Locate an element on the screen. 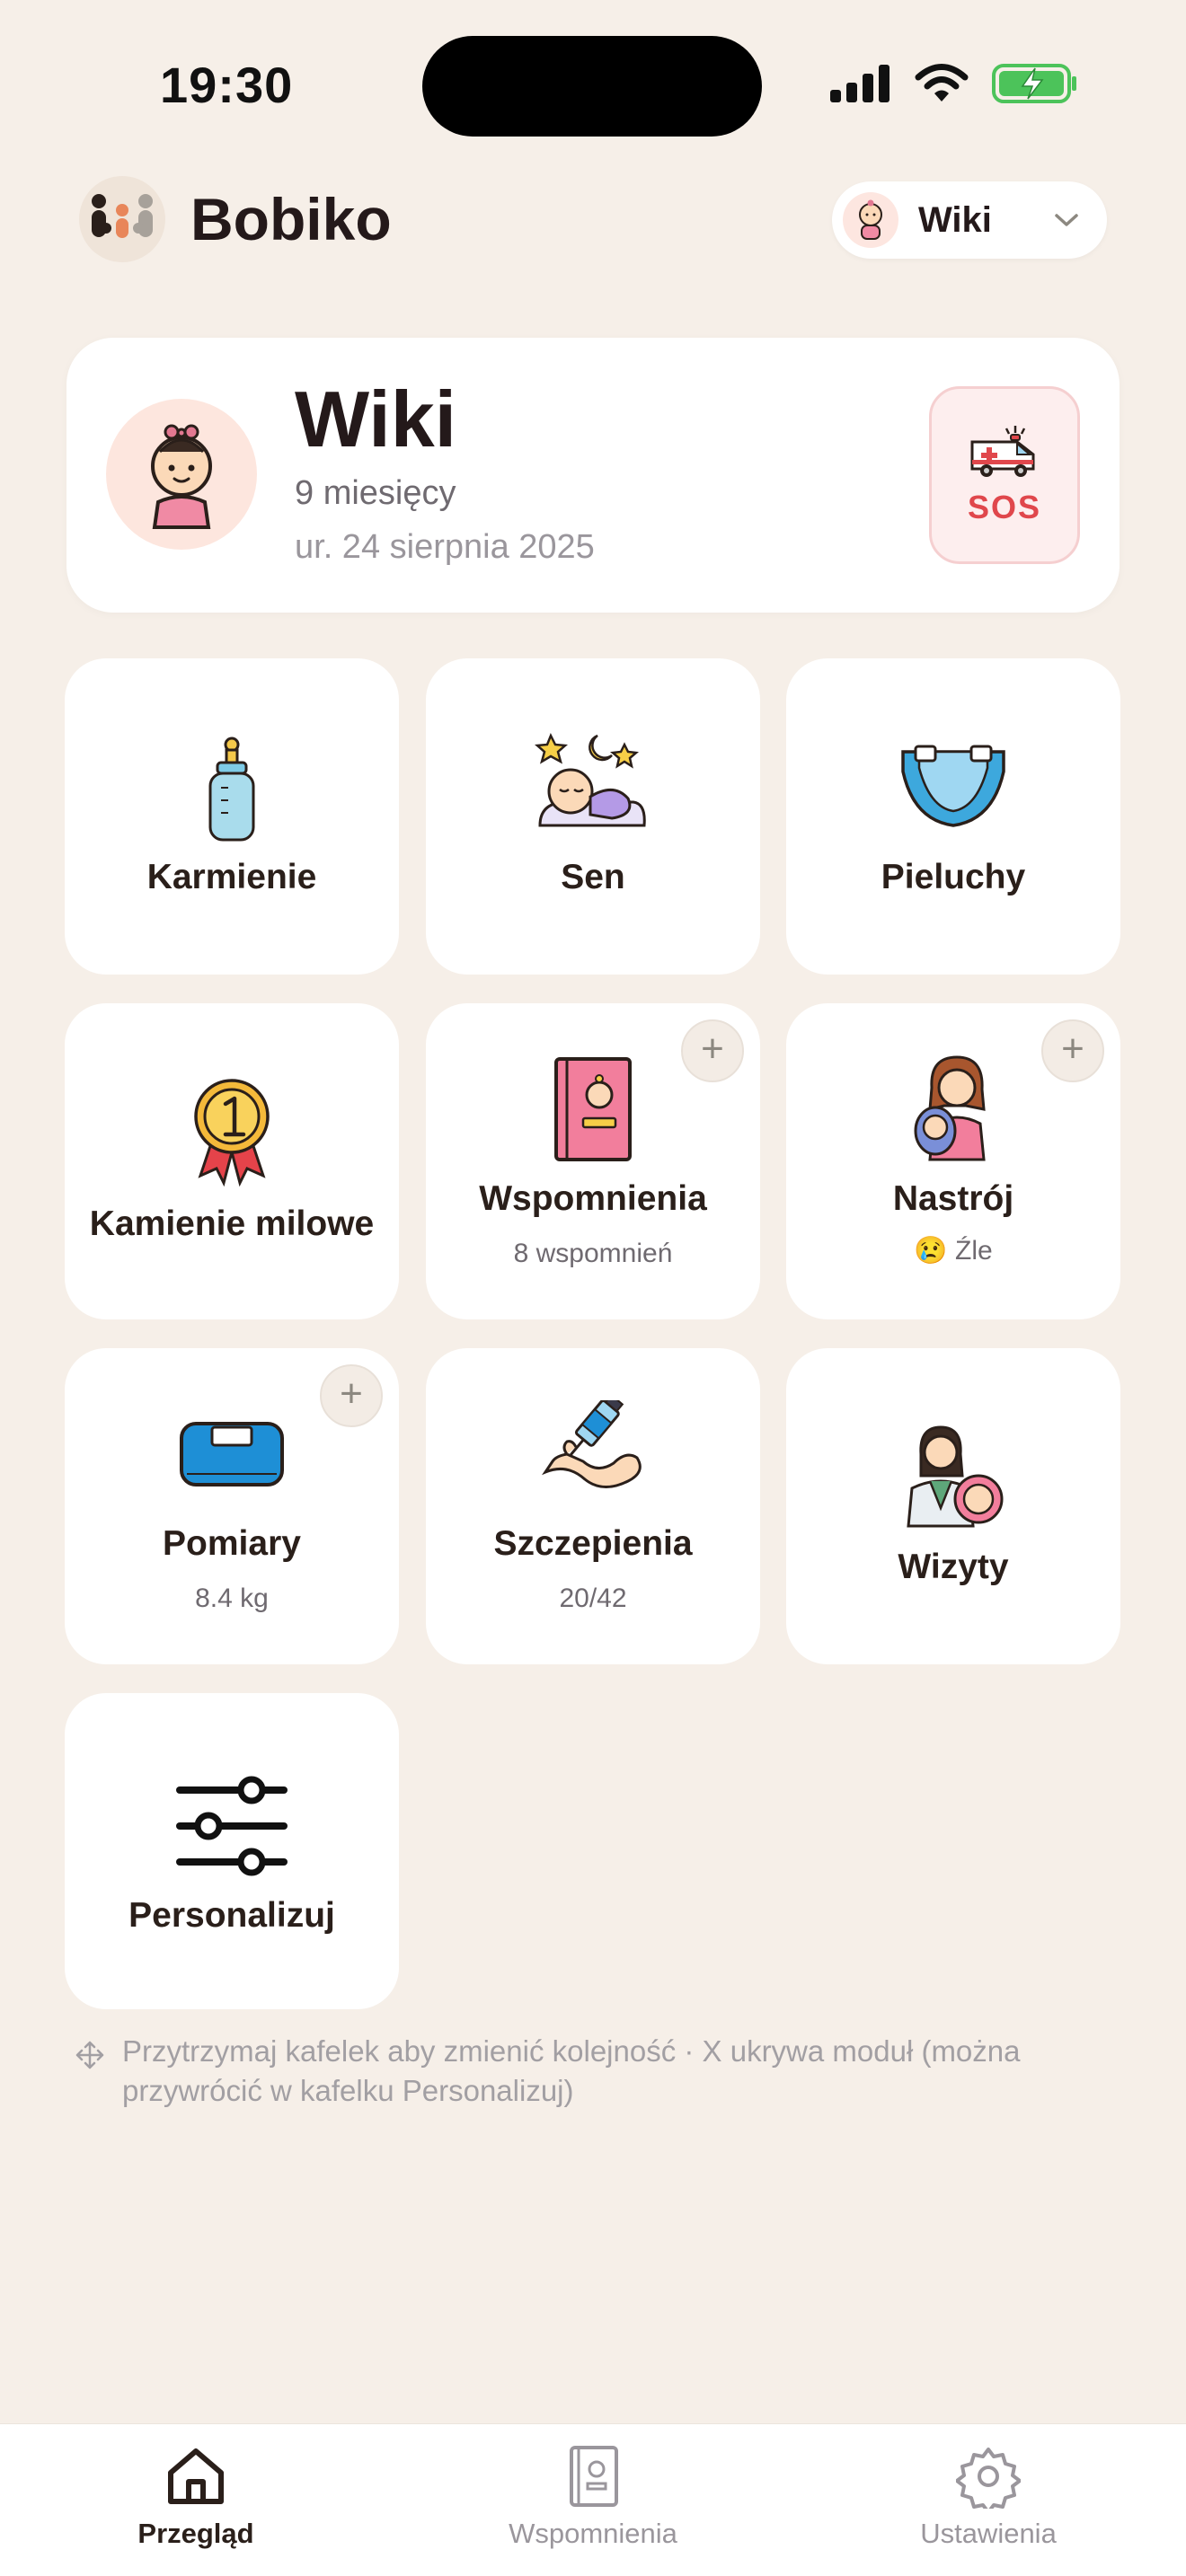  vaccine-icon is located at coordinates (592, 1444).